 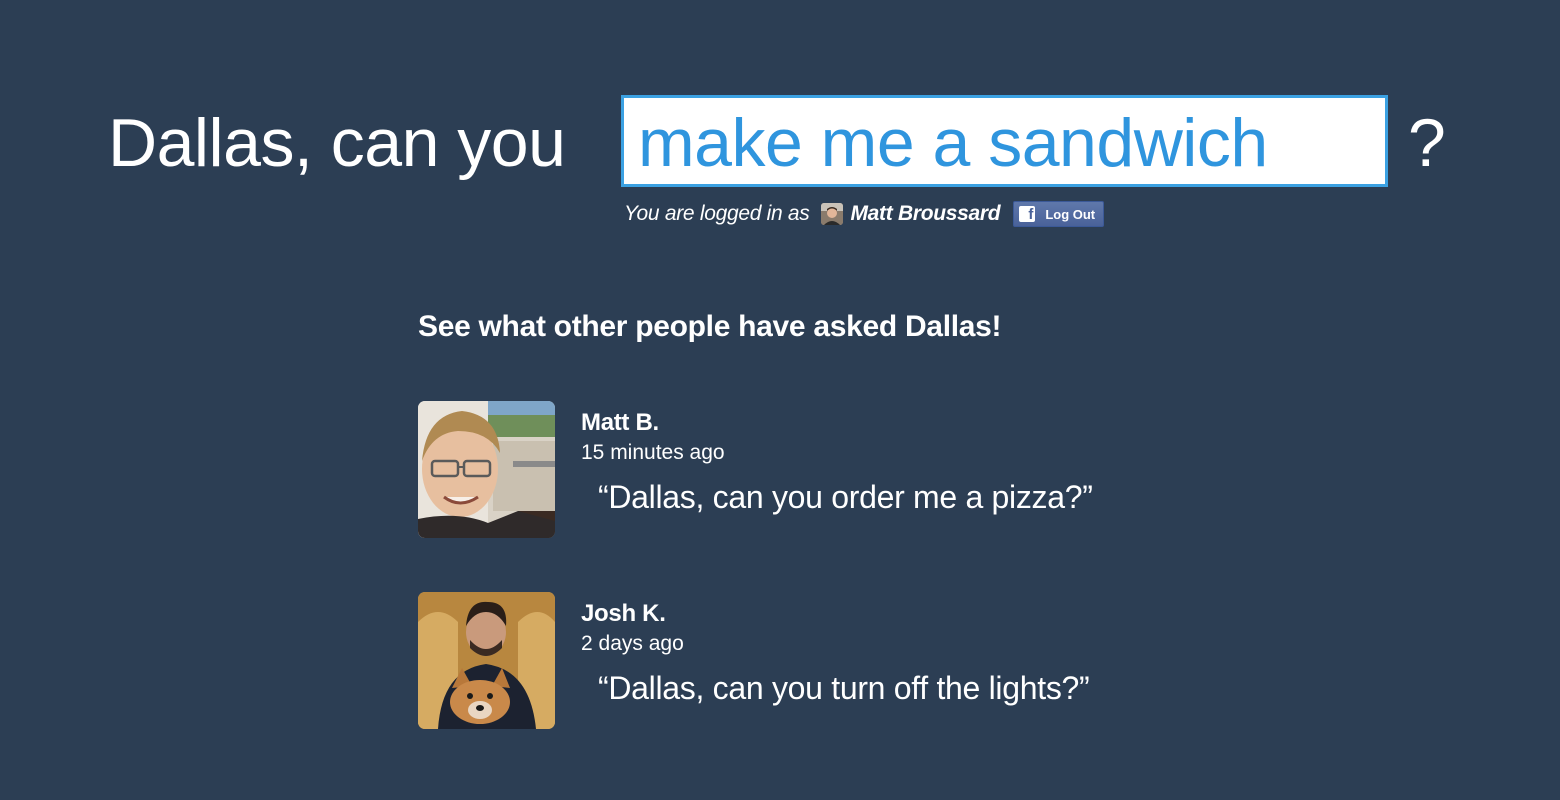 I want to click on logout-button: f Log Out, so click(x=1059, y=214).